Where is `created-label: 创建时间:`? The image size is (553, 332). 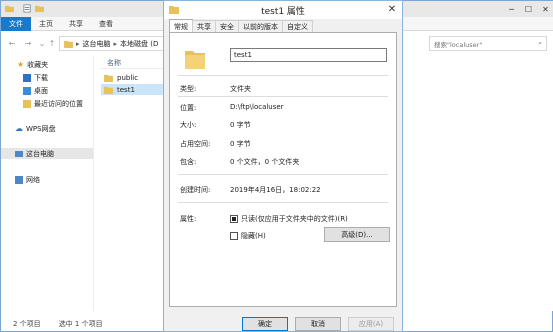 created-label: 创建时间: is located at coordinates (195, 190).